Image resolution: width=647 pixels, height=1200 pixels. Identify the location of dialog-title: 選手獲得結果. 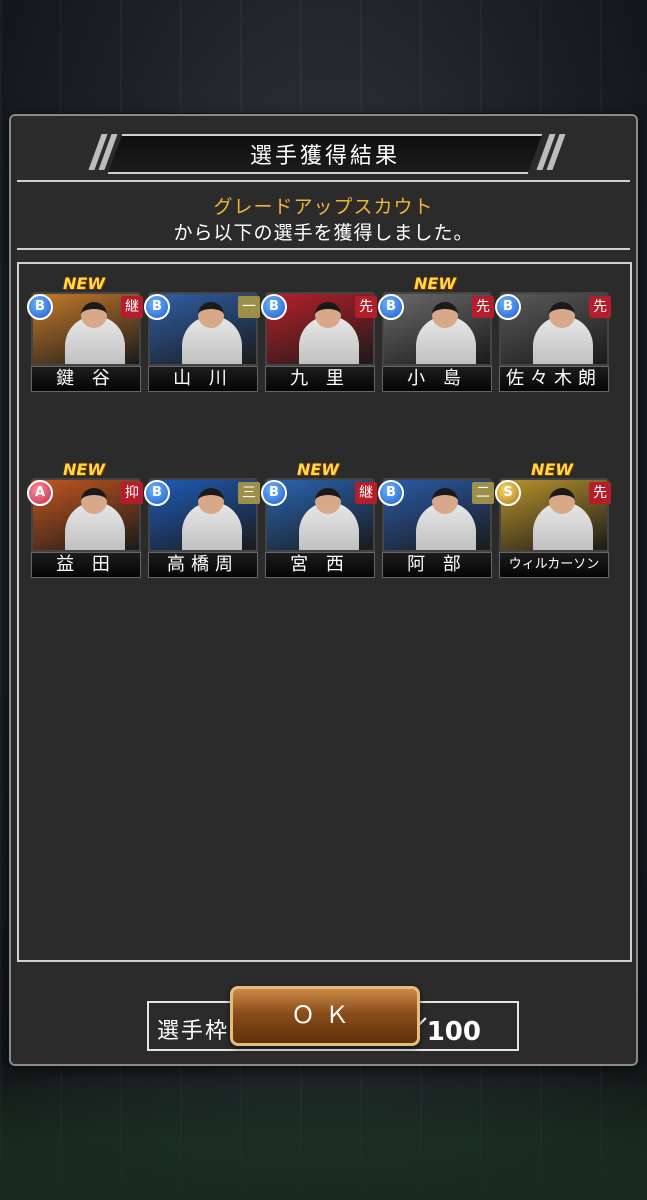
(324, 156).